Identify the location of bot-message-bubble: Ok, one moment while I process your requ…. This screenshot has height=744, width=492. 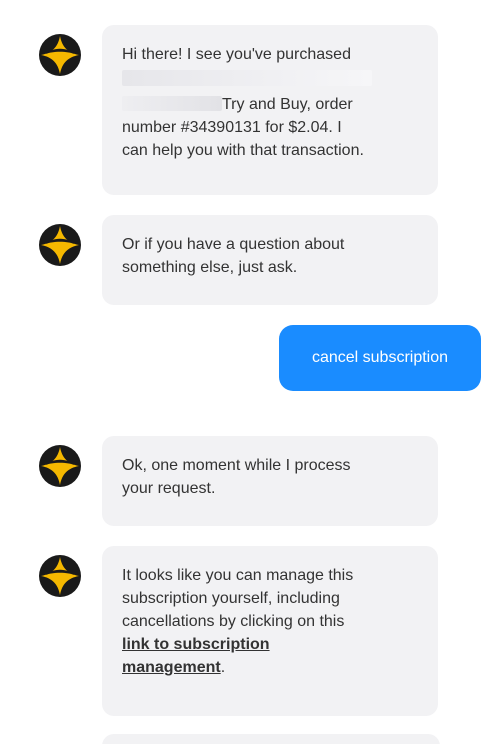
(270, 481).